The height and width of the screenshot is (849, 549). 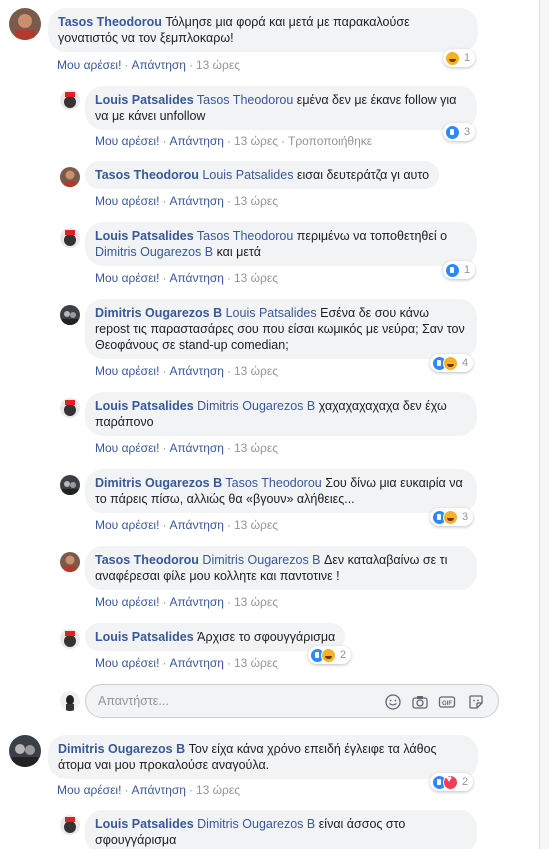 What do you see at coordinates (476, 702) in the screenshot?
I see `sticker-icon` at bounding box center [476, 702].